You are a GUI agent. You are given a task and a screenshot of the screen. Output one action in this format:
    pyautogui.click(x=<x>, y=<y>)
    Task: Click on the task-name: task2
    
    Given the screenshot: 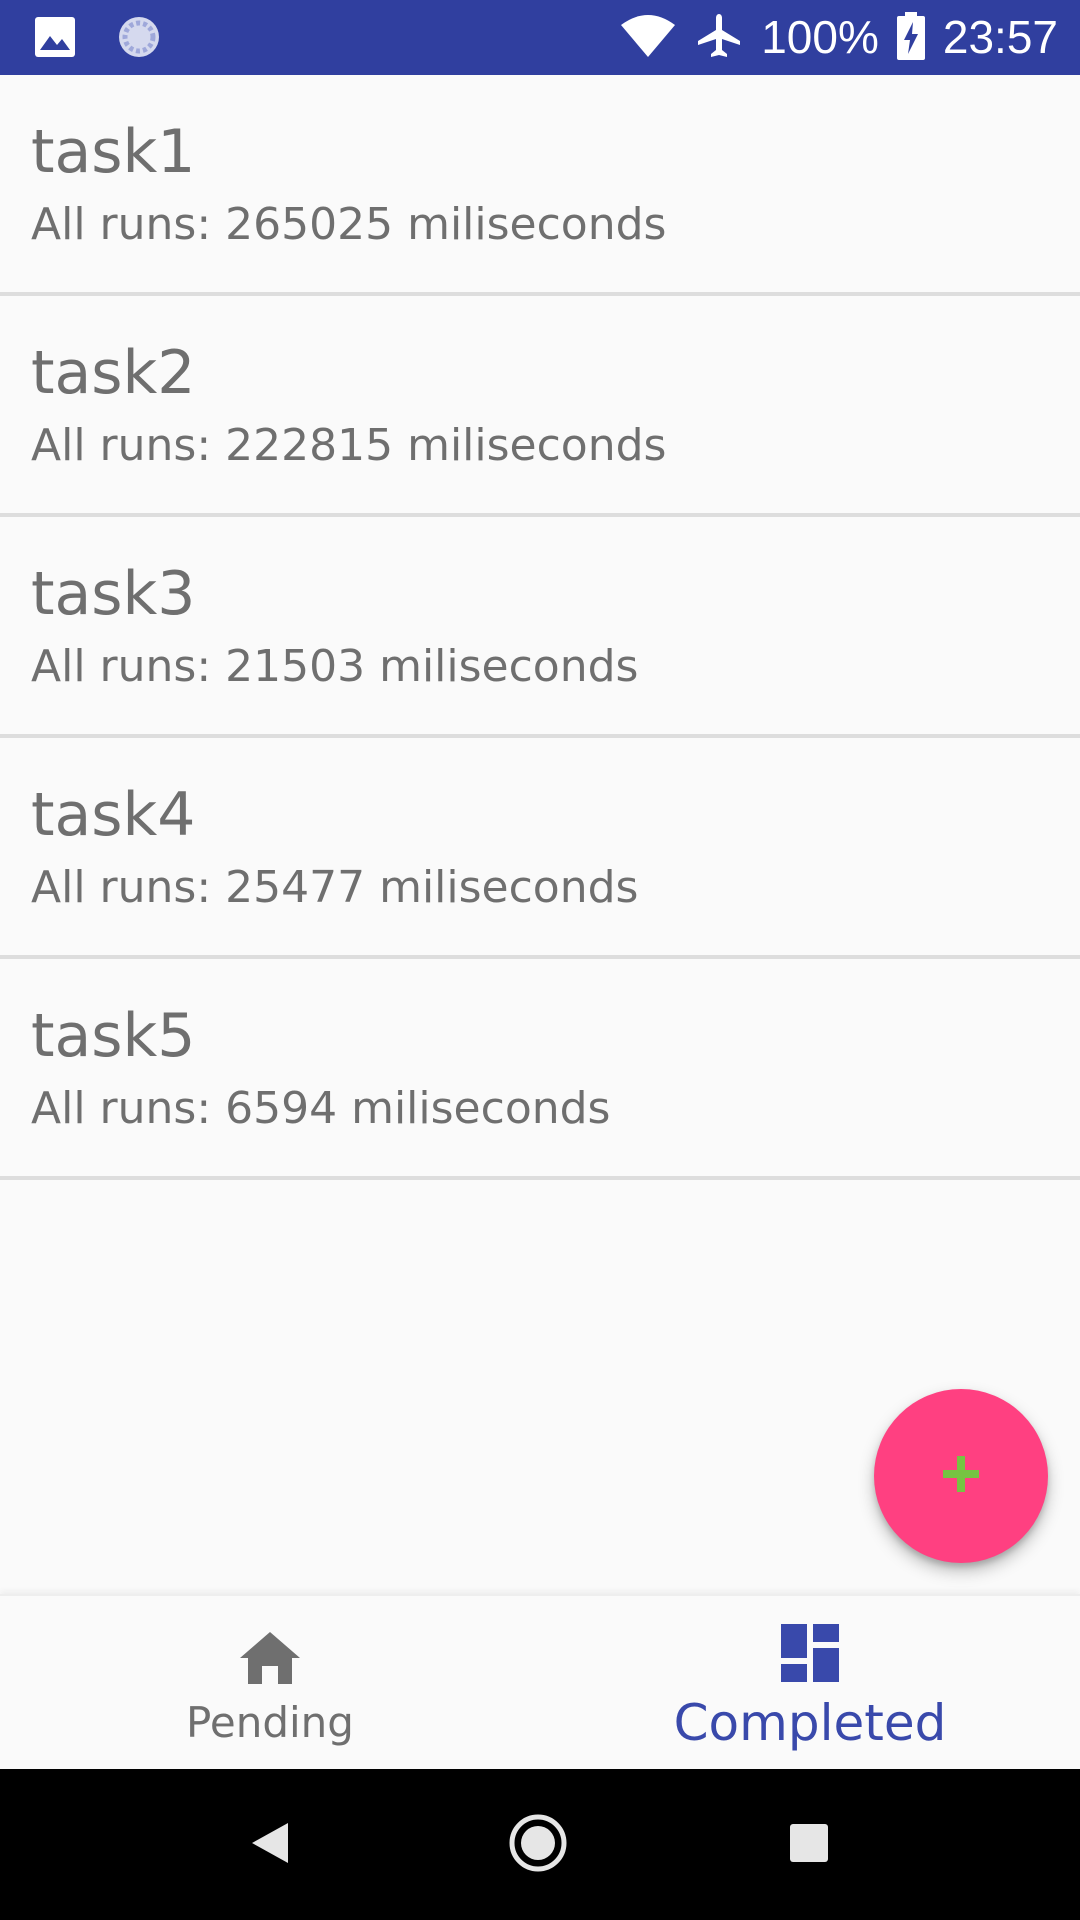 What is the action you would take?
    pyautogui.click(x=113, y=373)
    